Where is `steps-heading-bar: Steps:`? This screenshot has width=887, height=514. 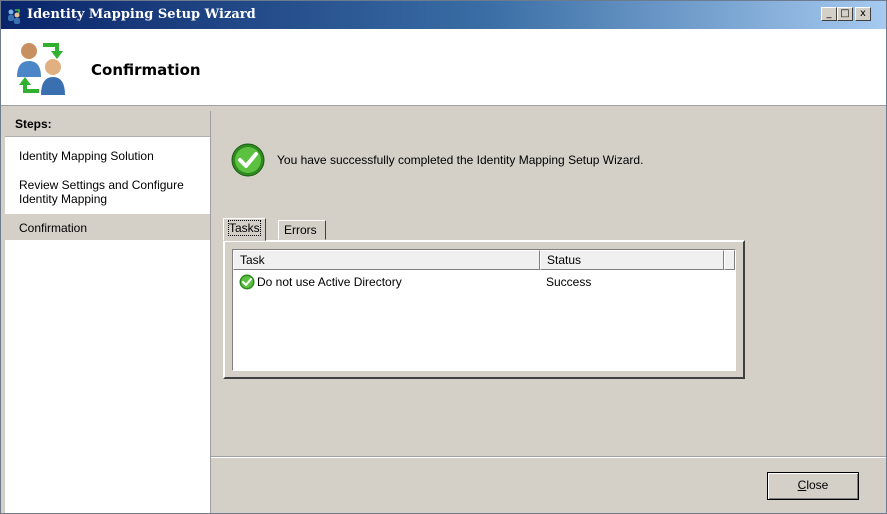
steps-heading-bar: Steps: is located at coordinates (107, 124).